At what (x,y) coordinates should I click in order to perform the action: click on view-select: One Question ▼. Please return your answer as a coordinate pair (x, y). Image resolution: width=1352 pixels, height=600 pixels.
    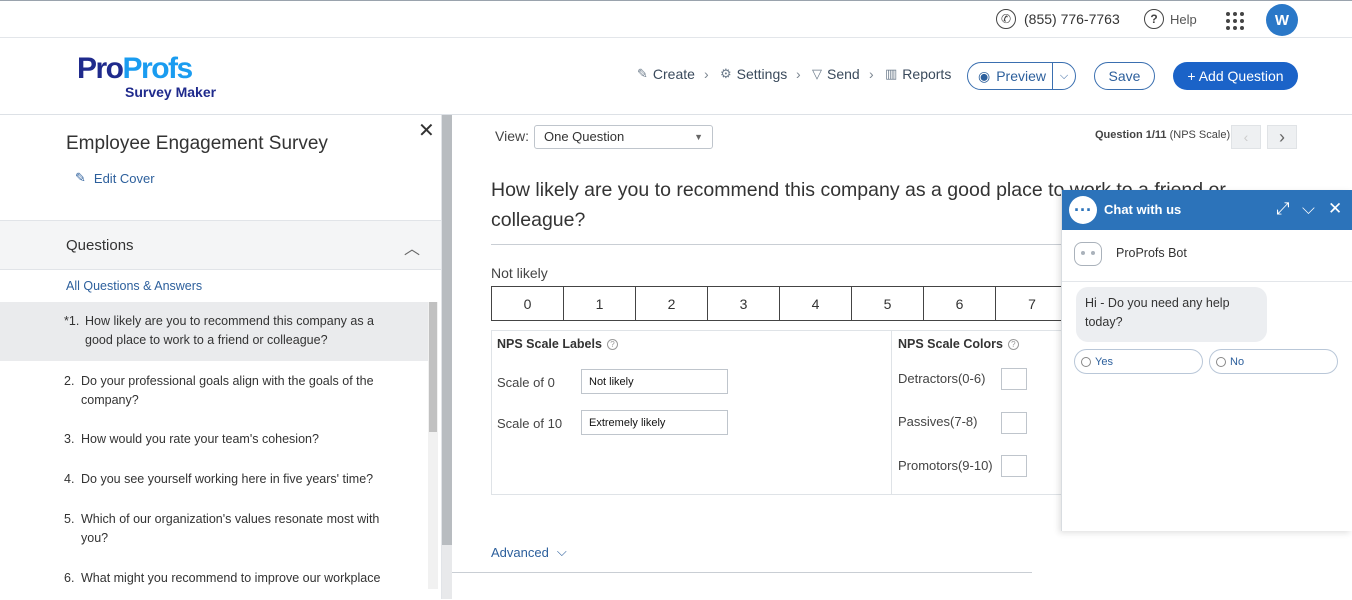
    Looking at the image, I should click on (623, 137).